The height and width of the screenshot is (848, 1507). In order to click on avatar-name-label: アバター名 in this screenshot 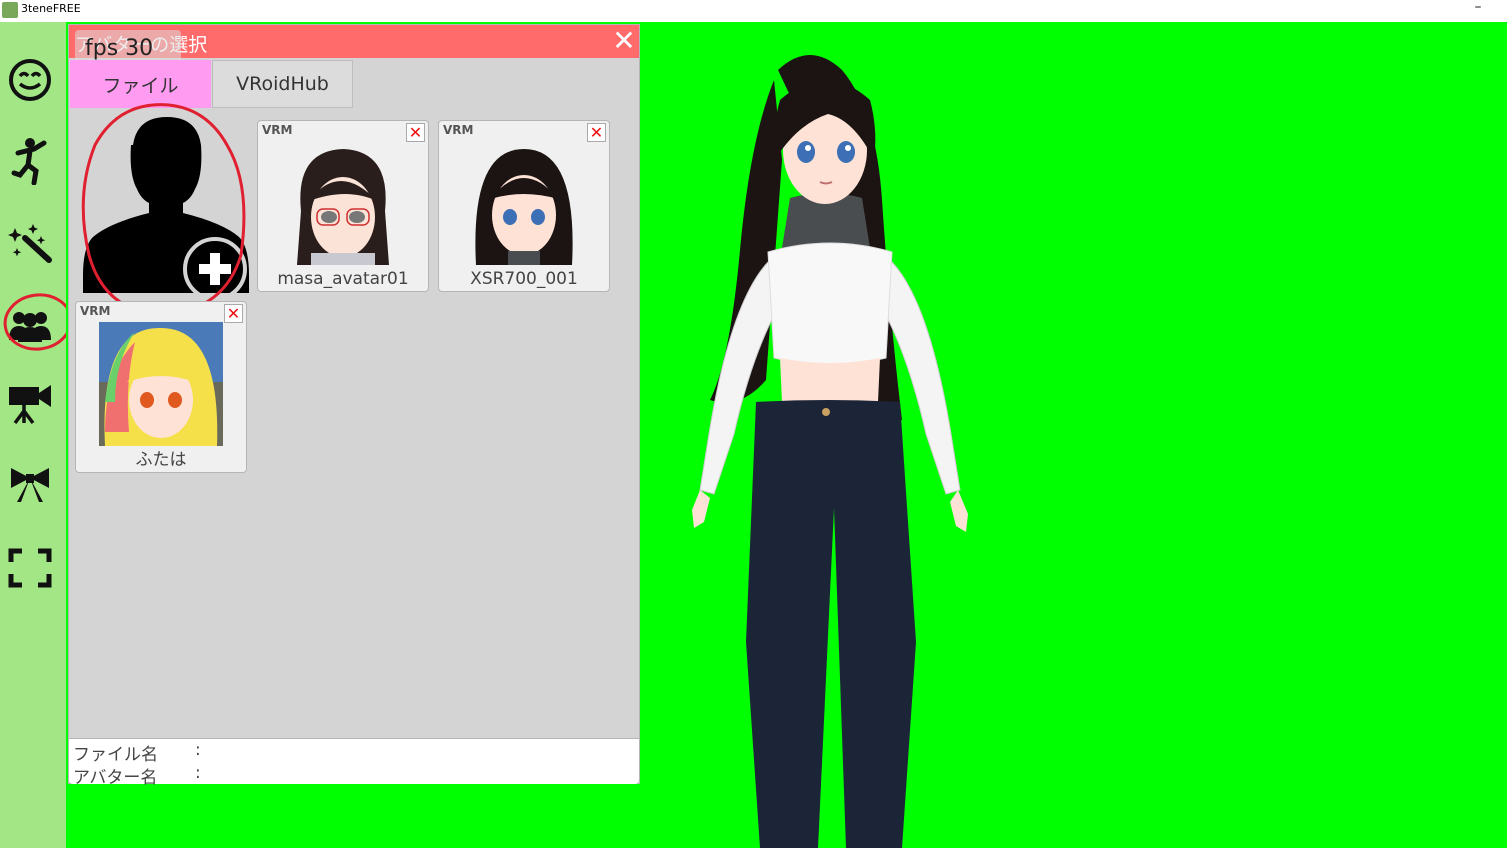, I will do `click(115, 778)`.